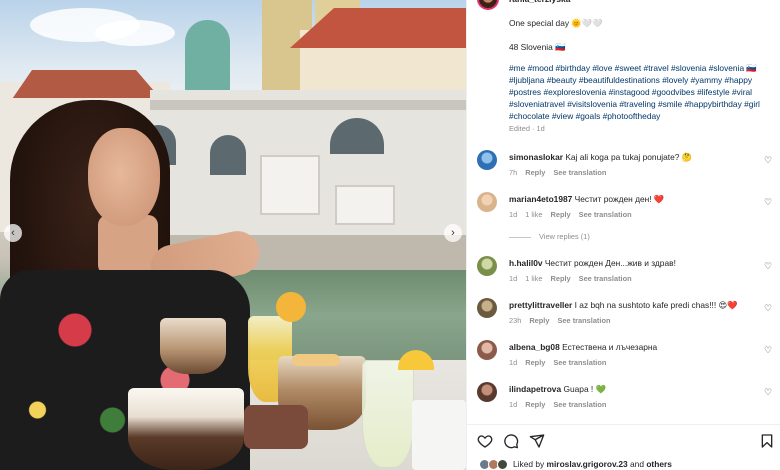 This screenshot has height=470, width=780. What do you see at coordinates (439, 435) in the screenshot?
I see `photo-napkin` at bounding box center [439, 435].